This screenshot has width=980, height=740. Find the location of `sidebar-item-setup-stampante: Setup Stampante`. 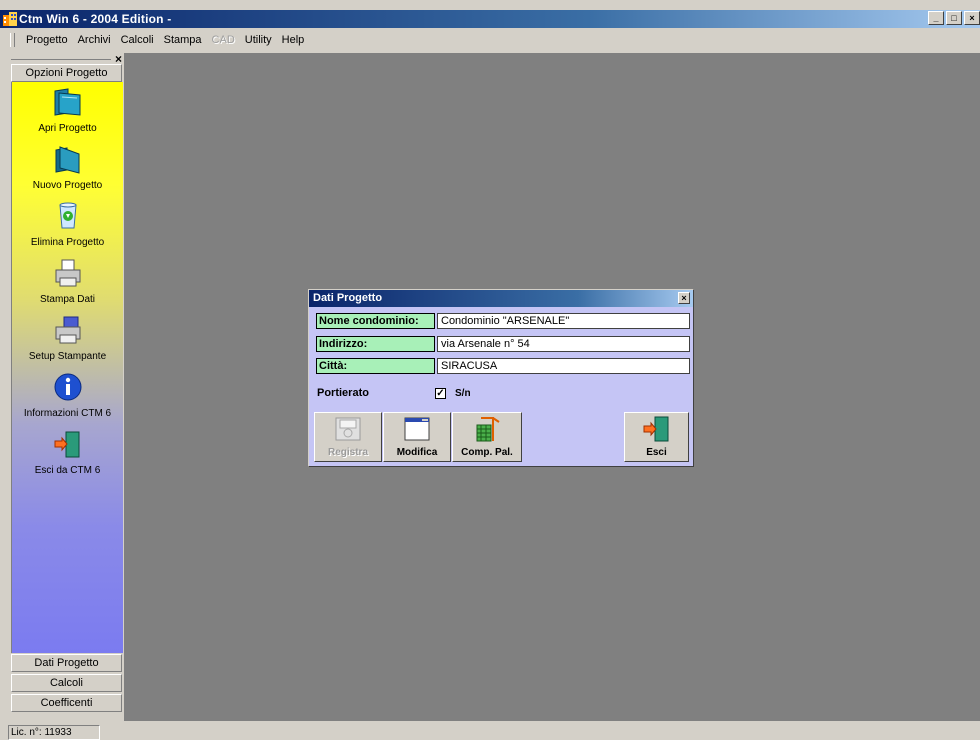

sidebar-item-setup-stampante: Setup Stampante is located at coordinates (67, 338).